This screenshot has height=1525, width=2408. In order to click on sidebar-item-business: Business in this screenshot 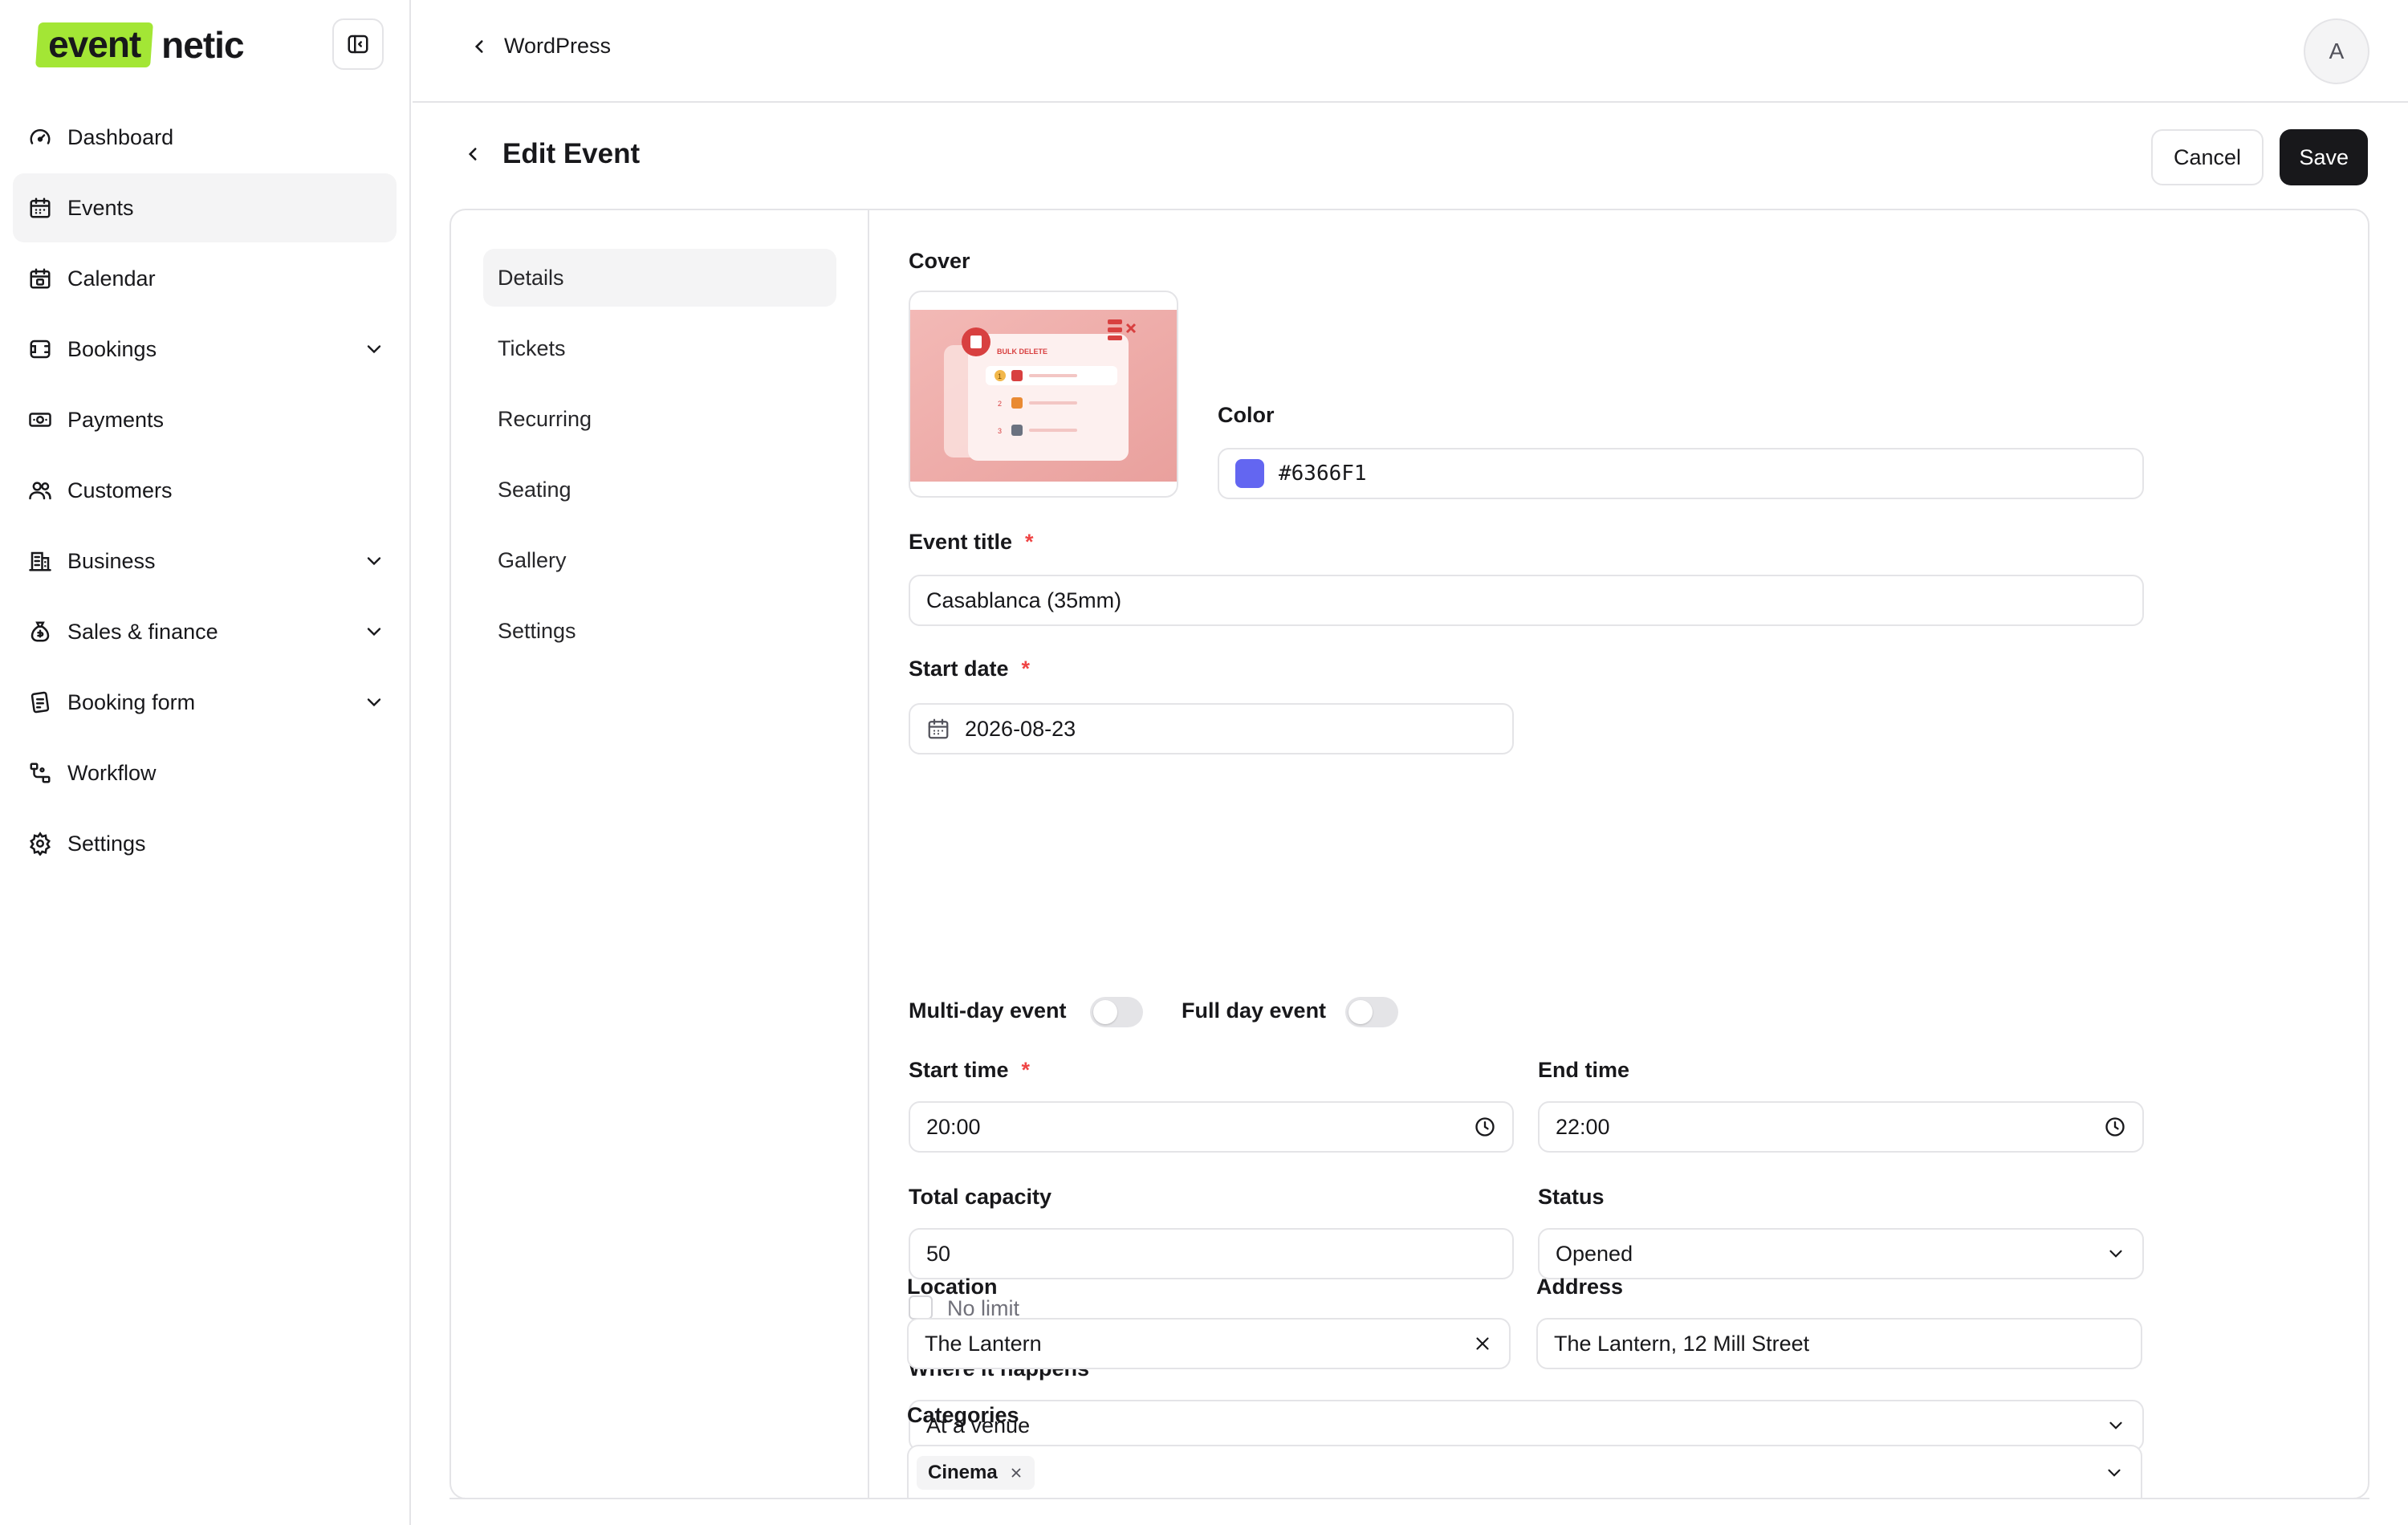, I will do `click(205, 562)`.